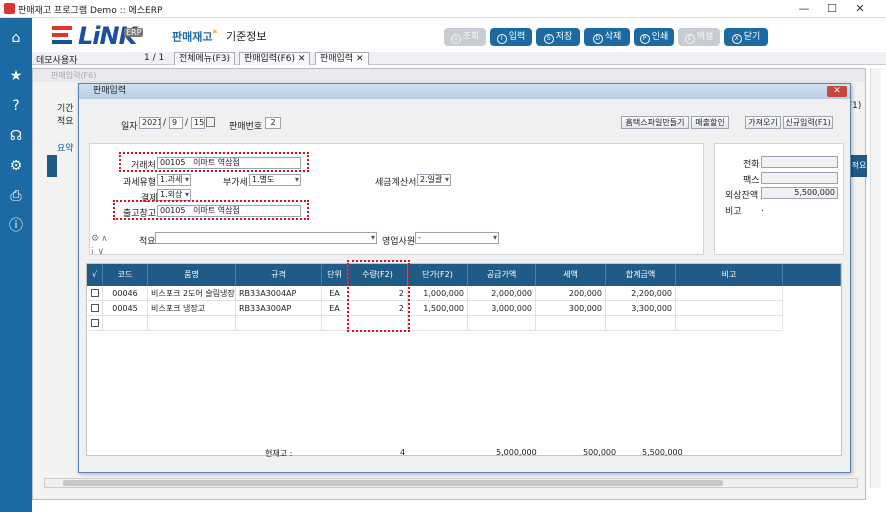 Image resolution: width=886 pixels, height=512 pixels. What do you see at coordinates (799, 193) in the screenshot?
I see `credit-balance-field: 5,500,000` at bounding box center [799, 193].